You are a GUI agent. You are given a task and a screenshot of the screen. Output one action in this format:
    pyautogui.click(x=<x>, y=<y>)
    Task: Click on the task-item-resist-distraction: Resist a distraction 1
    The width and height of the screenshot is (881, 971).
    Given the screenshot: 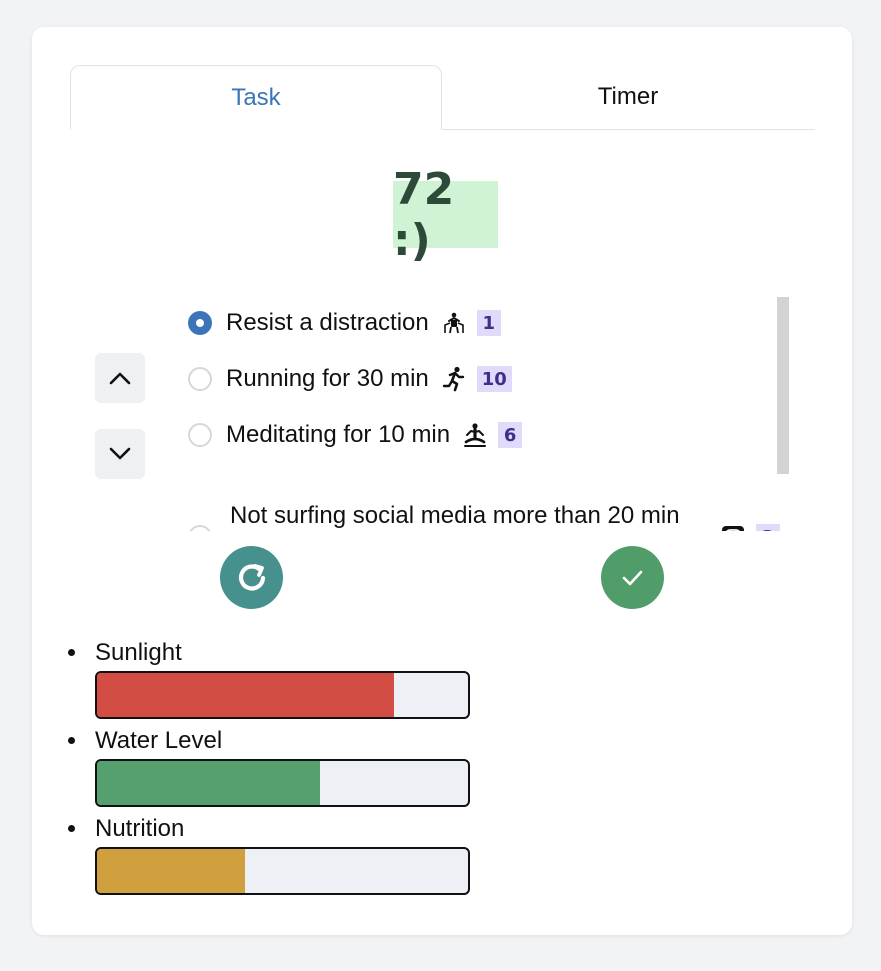 What is the action you would take?
    pyautogui.click(x=482, y=323)
    